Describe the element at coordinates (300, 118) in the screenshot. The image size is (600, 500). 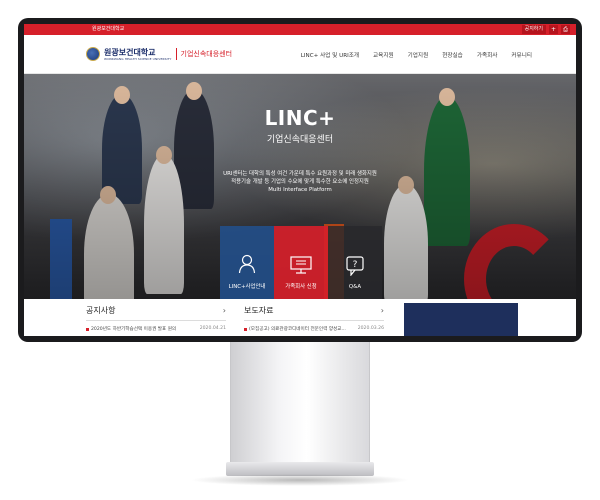
I see `hero-title: LINC+` at that location.